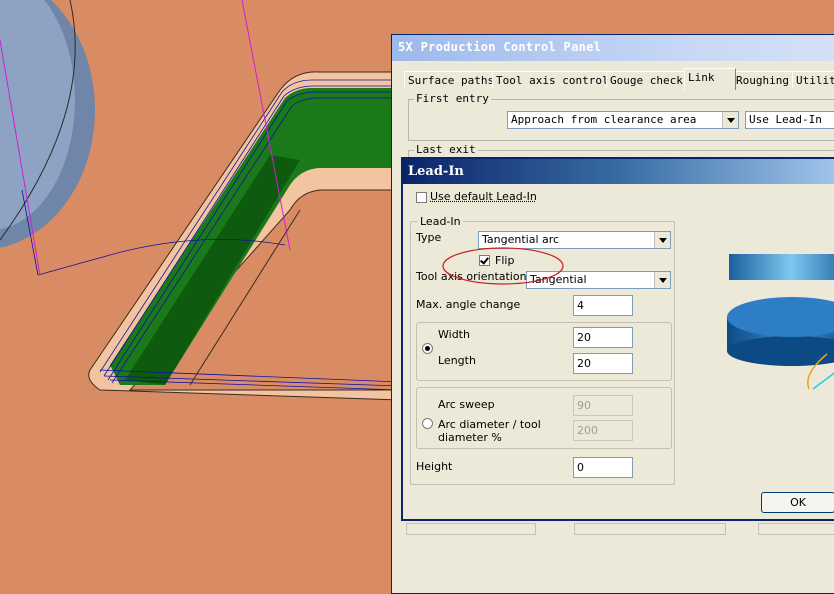 Image resolution: width=834 pixels, height=594 pixels. Describe the element at coordinates (468, 304) in the screenshot. I see `max-angle-label: Max. angle change` at that location.